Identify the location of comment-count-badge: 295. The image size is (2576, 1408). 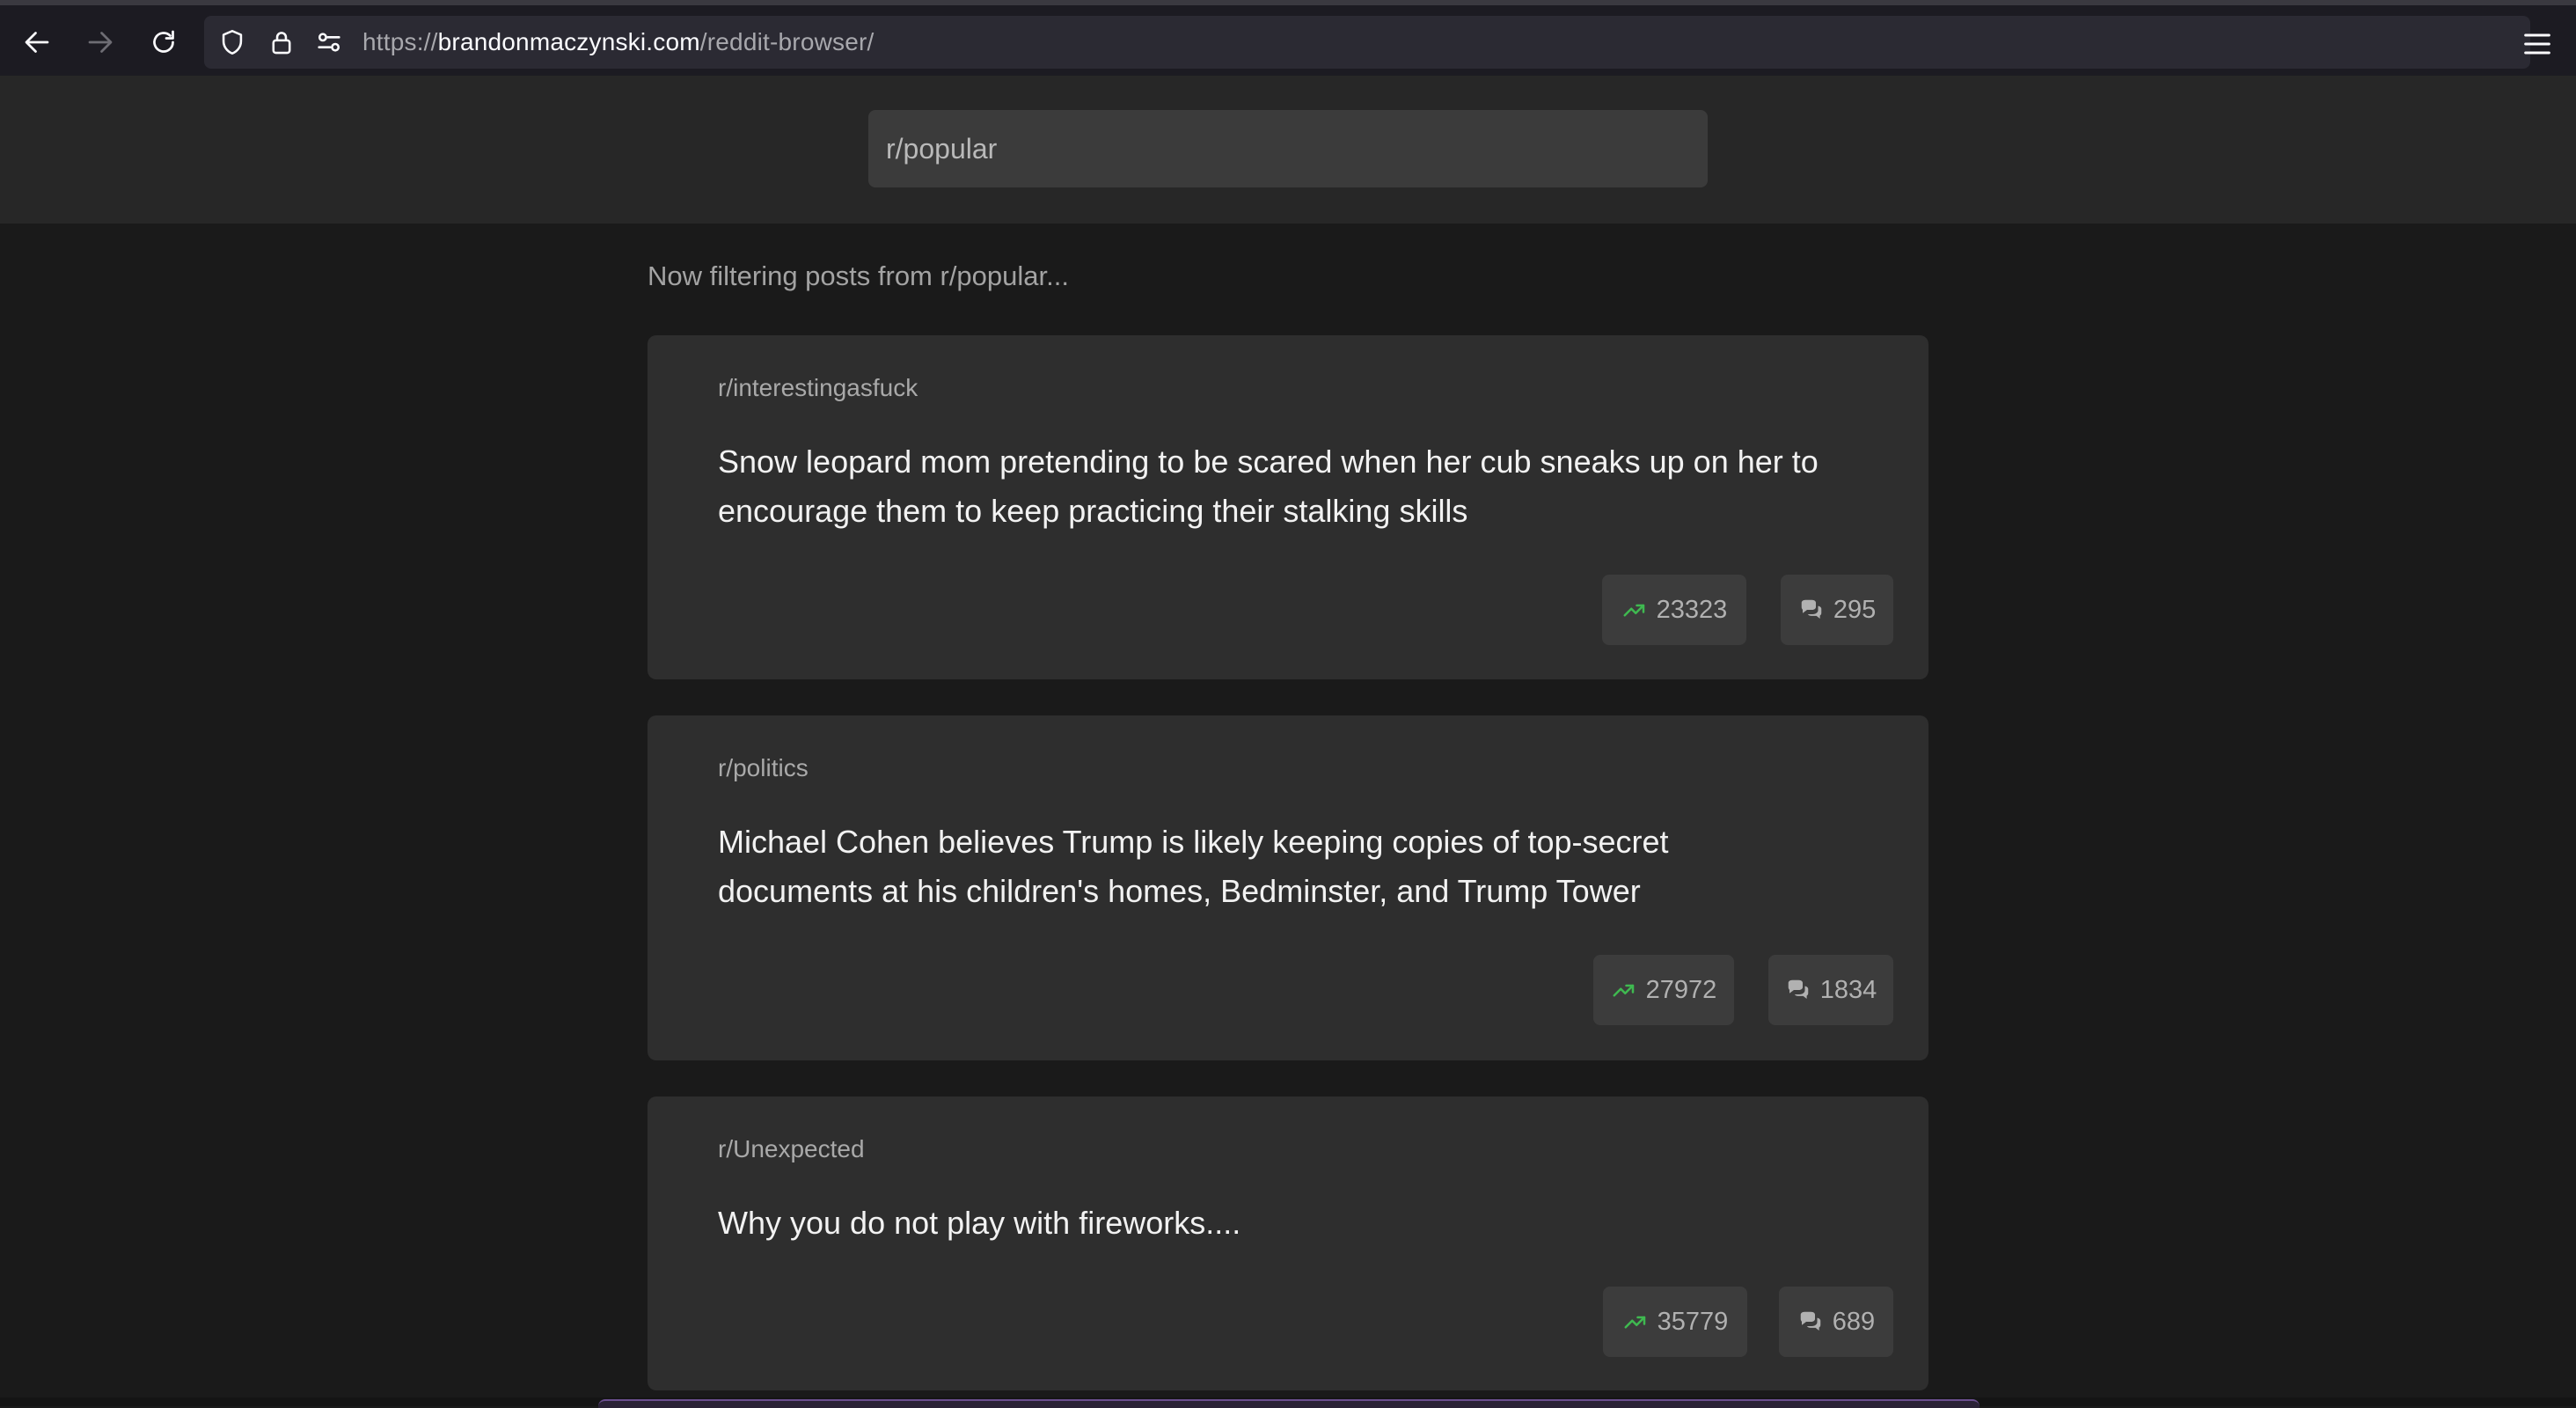
(1837, 610).